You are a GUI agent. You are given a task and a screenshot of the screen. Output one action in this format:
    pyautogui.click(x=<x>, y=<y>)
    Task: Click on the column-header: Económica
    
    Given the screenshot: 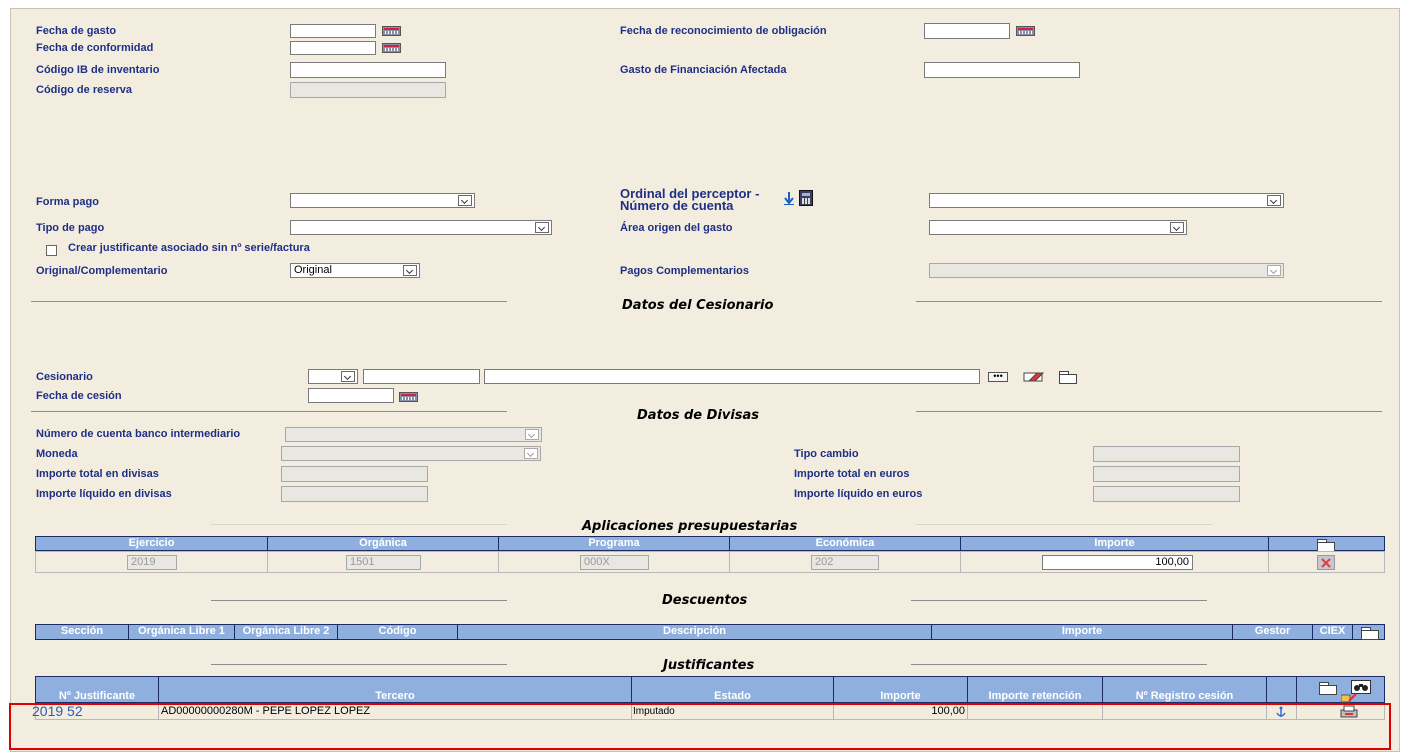 What is the action you would take?
    pyautogui.click(x=845, y=543)
    